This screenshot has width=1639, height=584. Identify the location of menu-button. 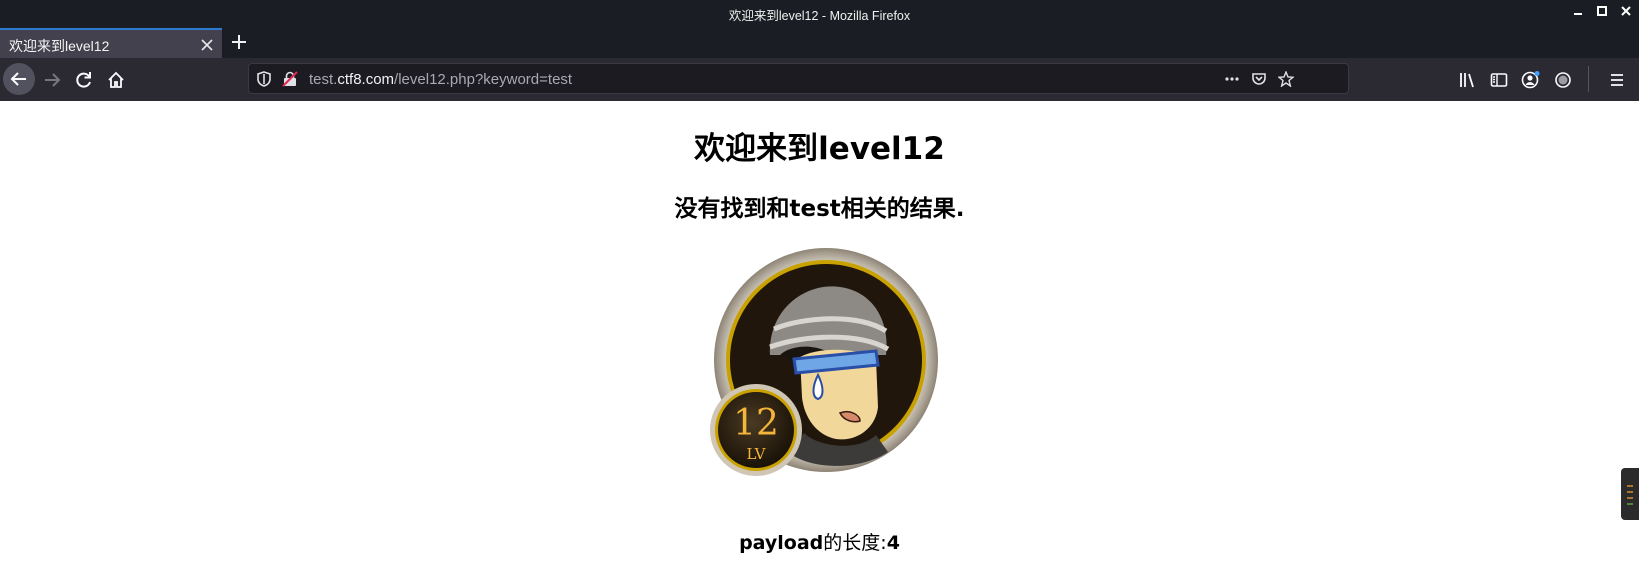
(1617, 80).